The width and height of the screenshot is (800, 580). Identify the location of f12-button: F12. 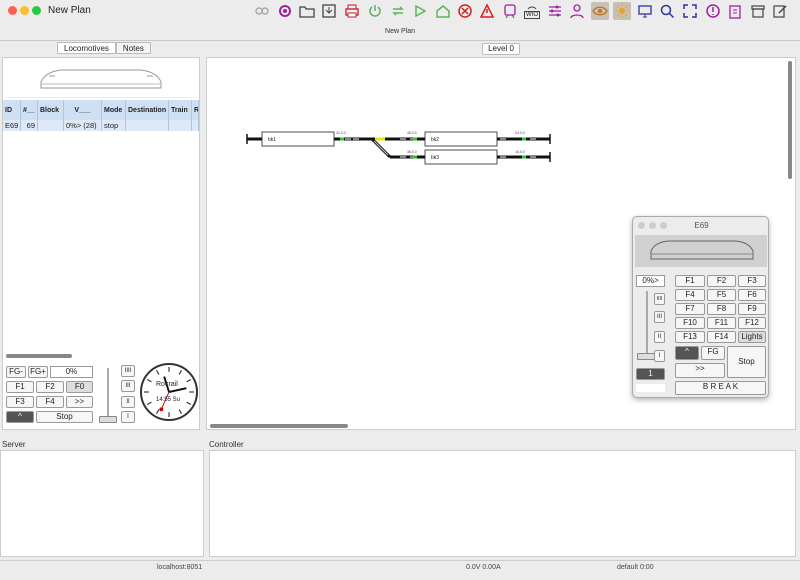
(752, 323).